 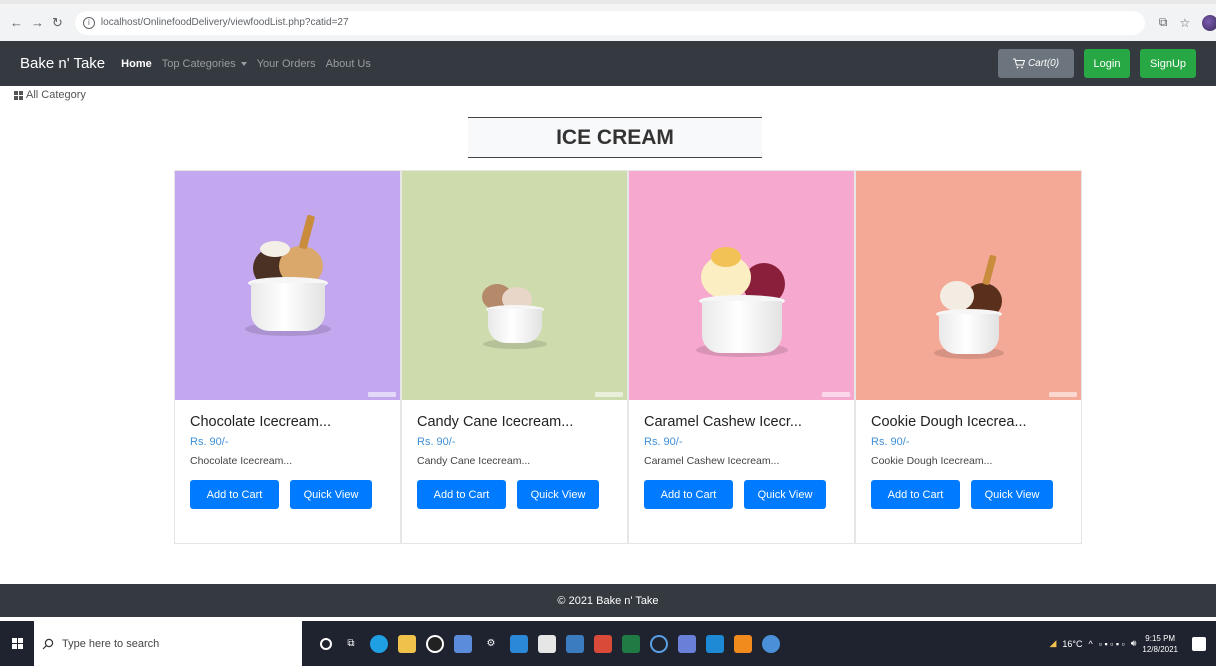 I want to click on signup-button: SignUp, so click(x=1168, y=63).